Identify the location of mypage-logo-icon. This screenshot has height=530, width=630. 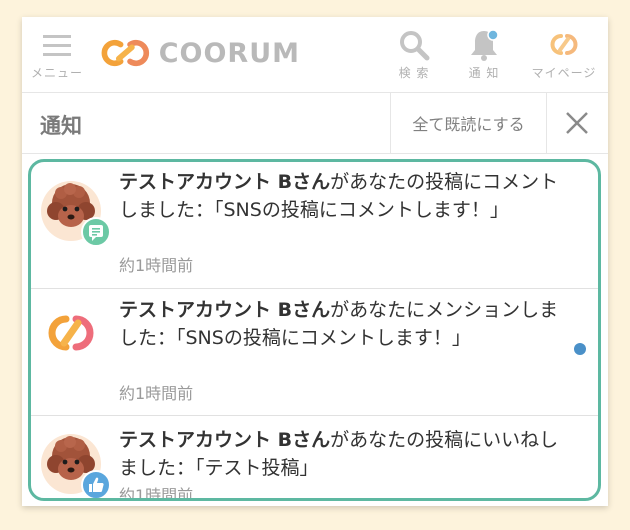
(564, 44).